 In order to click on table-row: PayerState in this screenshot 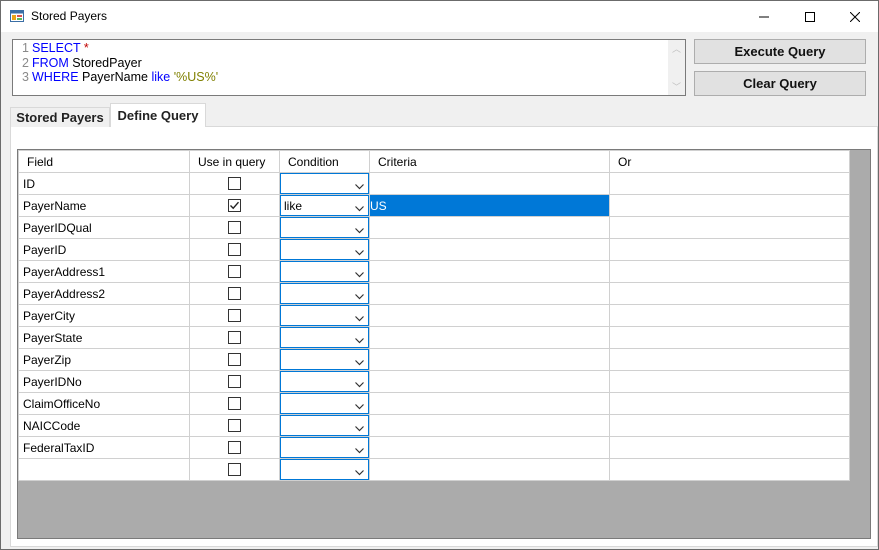, I will do `click(434, 337)`.